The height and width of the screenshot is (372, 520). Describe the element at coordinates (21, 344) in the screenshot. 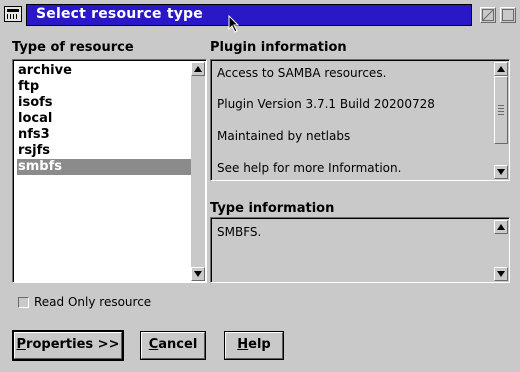

I see `properties-mnemonic: P` at that location.